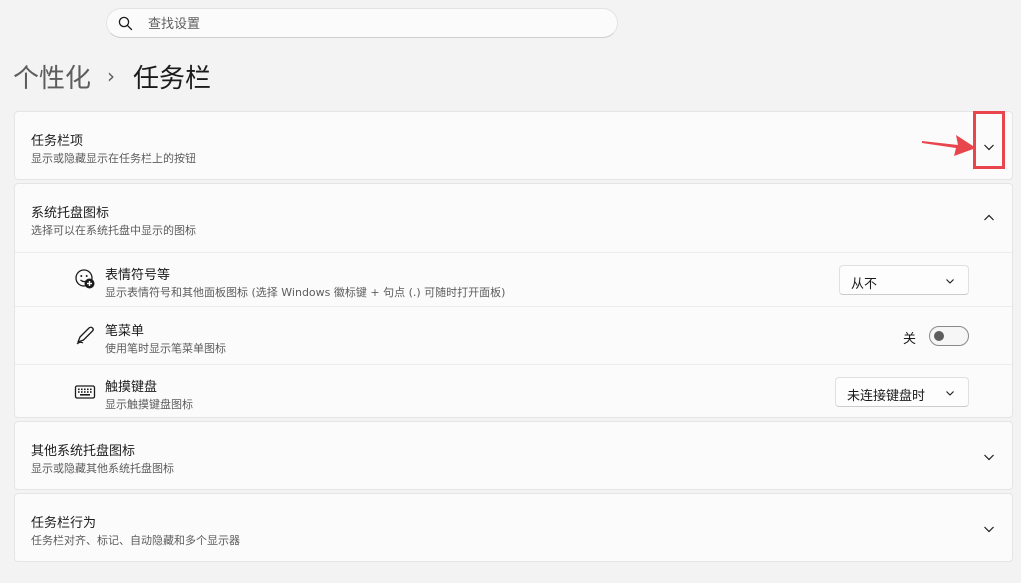 The image size is (1021, 583). Describe the element at coordinates (949, 336) in the screenshot. I see `pen-menu-toggle` at that location.